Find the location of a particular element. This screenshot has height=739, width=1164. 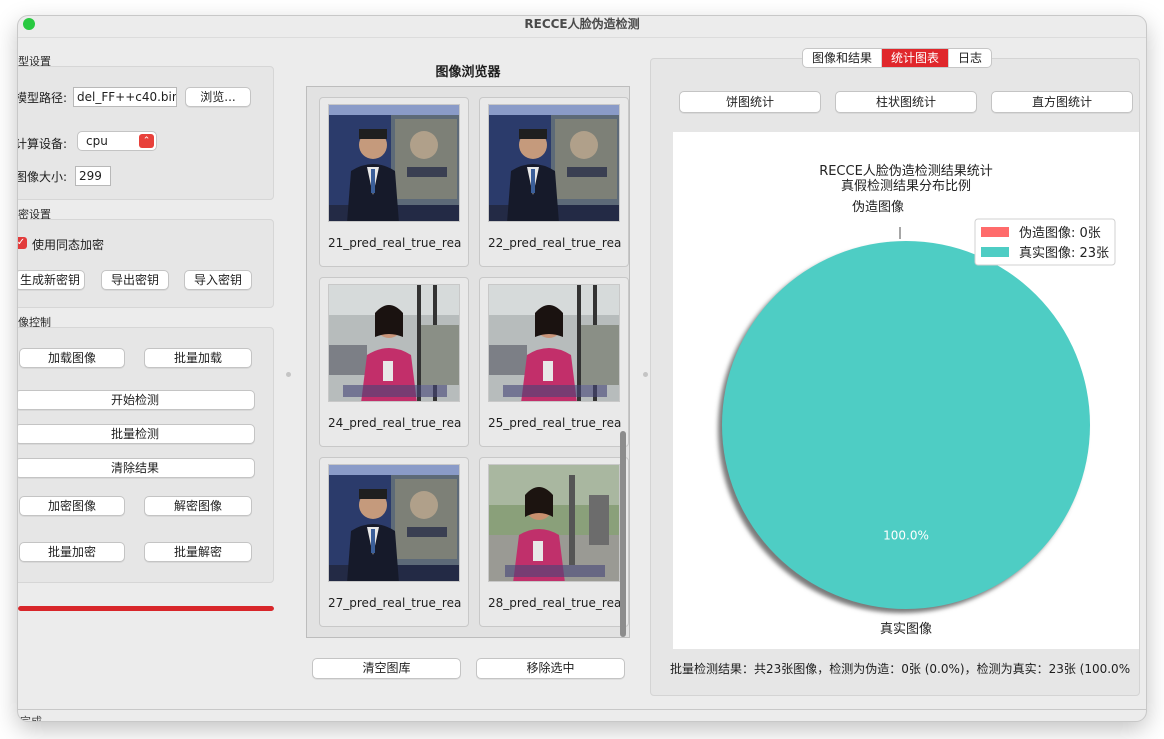

device-value: cpu is located at coordinates (97, 141).